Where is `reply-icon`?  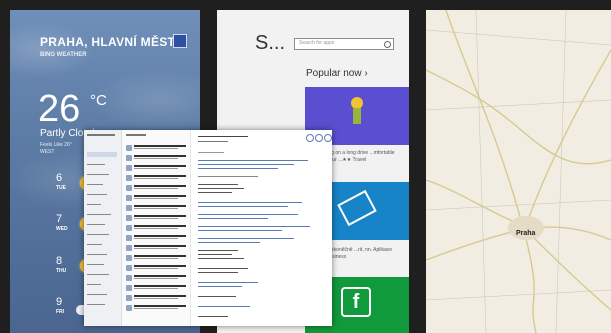
reply-icon is located at coordinates (310, 138).